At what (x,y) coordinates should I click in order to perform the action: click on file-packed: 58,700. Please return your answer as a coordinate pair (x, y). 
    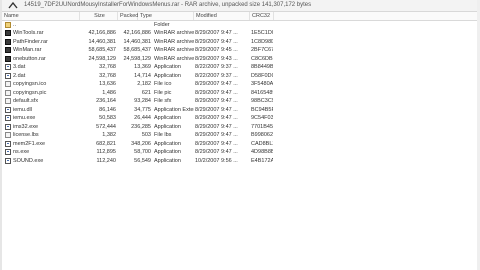
    Looking at the image, I should click on (142, 152).